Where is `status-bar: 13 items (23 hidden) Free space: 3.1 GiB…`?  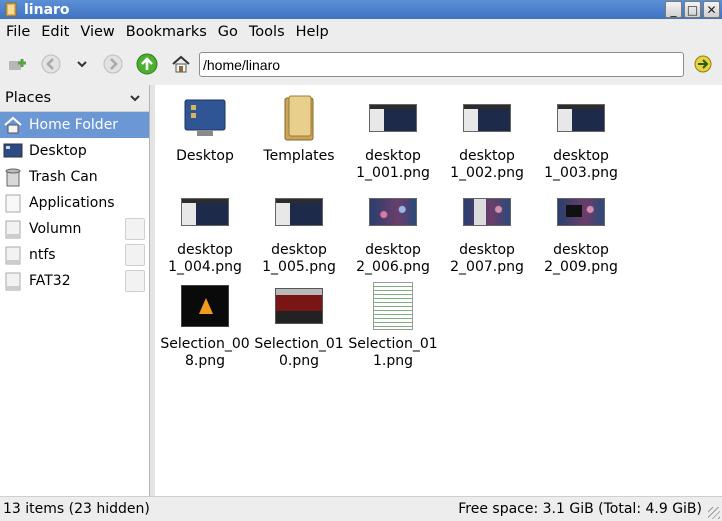 status-bar: 13 items (23 hidden) Free space: 3.1 GiB… is located at coordinates (361, 508).